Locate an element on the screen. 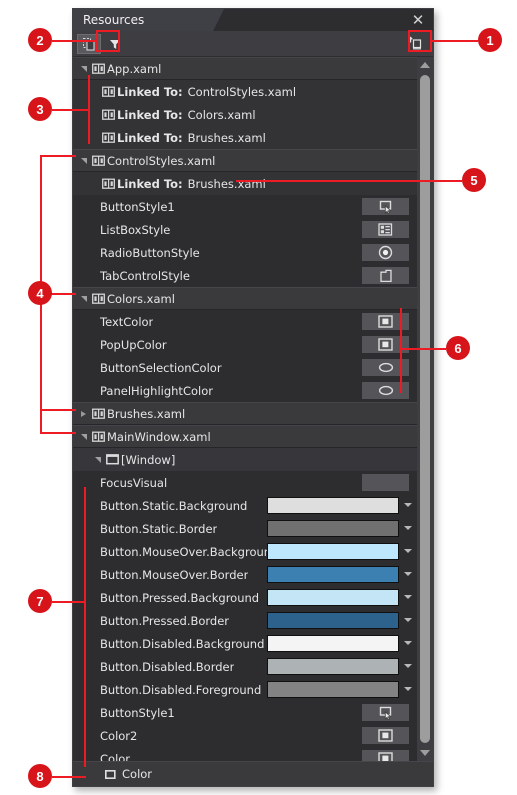  tree-row: Button.MouseOver.Border is located at coordinates (253, 574).